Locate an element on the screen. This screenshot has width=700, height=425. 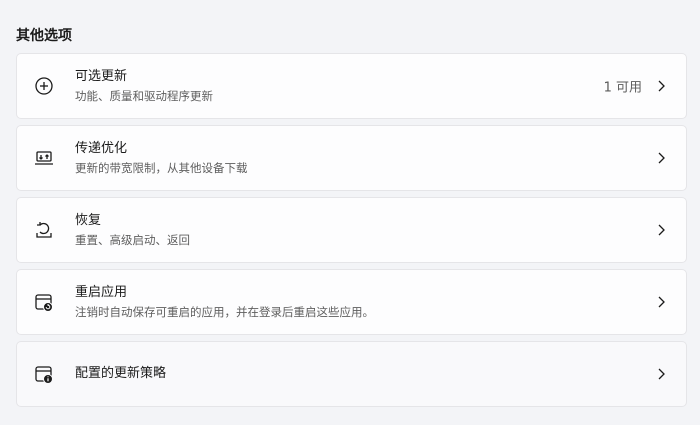
delivery-optimization-subtitle: 更新的带宽限制，从其他设备下载 is located at coordinates (161, 168).